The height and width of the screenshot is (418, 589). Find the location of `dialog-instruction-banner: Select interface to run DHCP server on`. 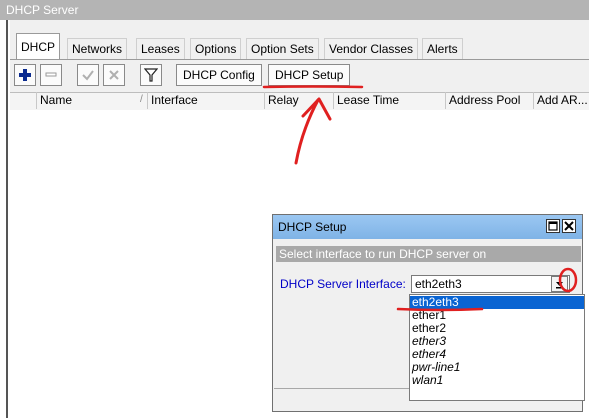

dialog-instruction-banner: Select interface to run DHCP server on is located at coordinates (428, 254).